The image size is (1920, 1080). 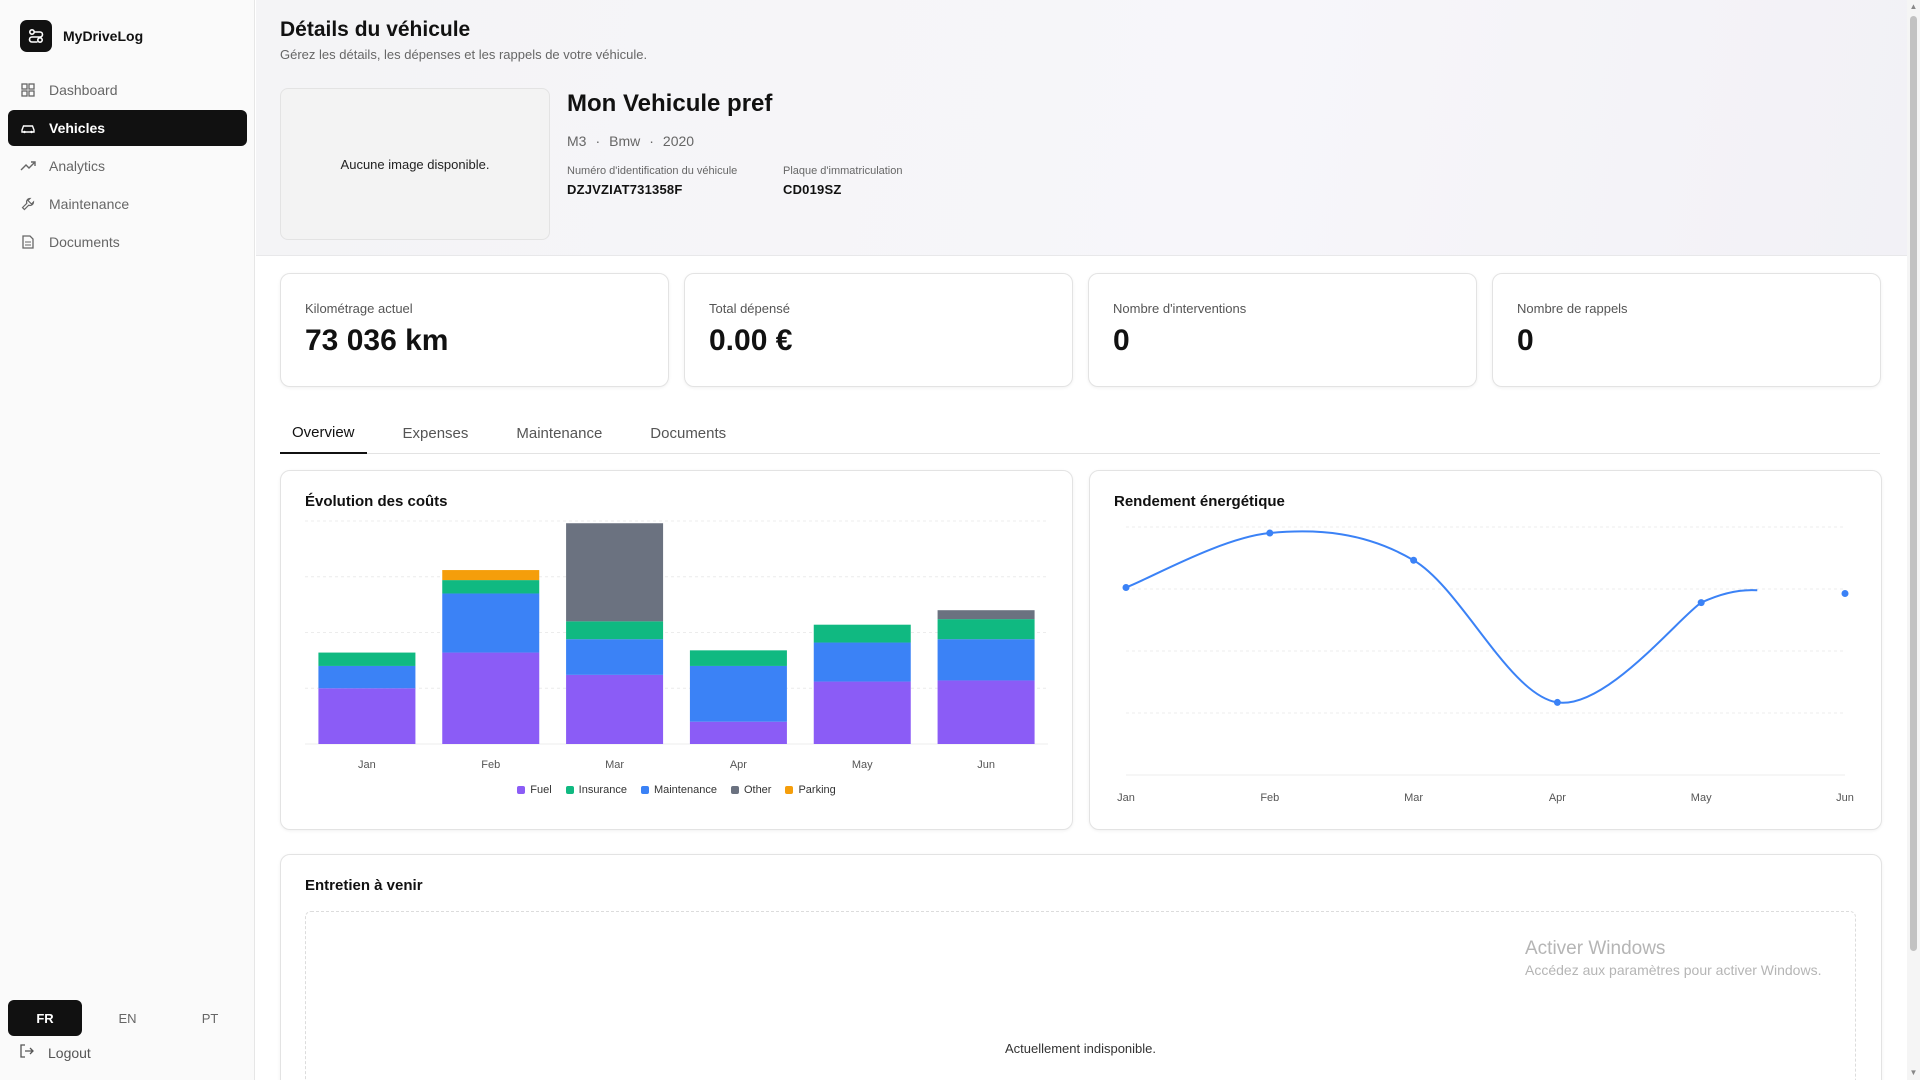 I want to click on app-logo-icon, so click(x=36, y=36).